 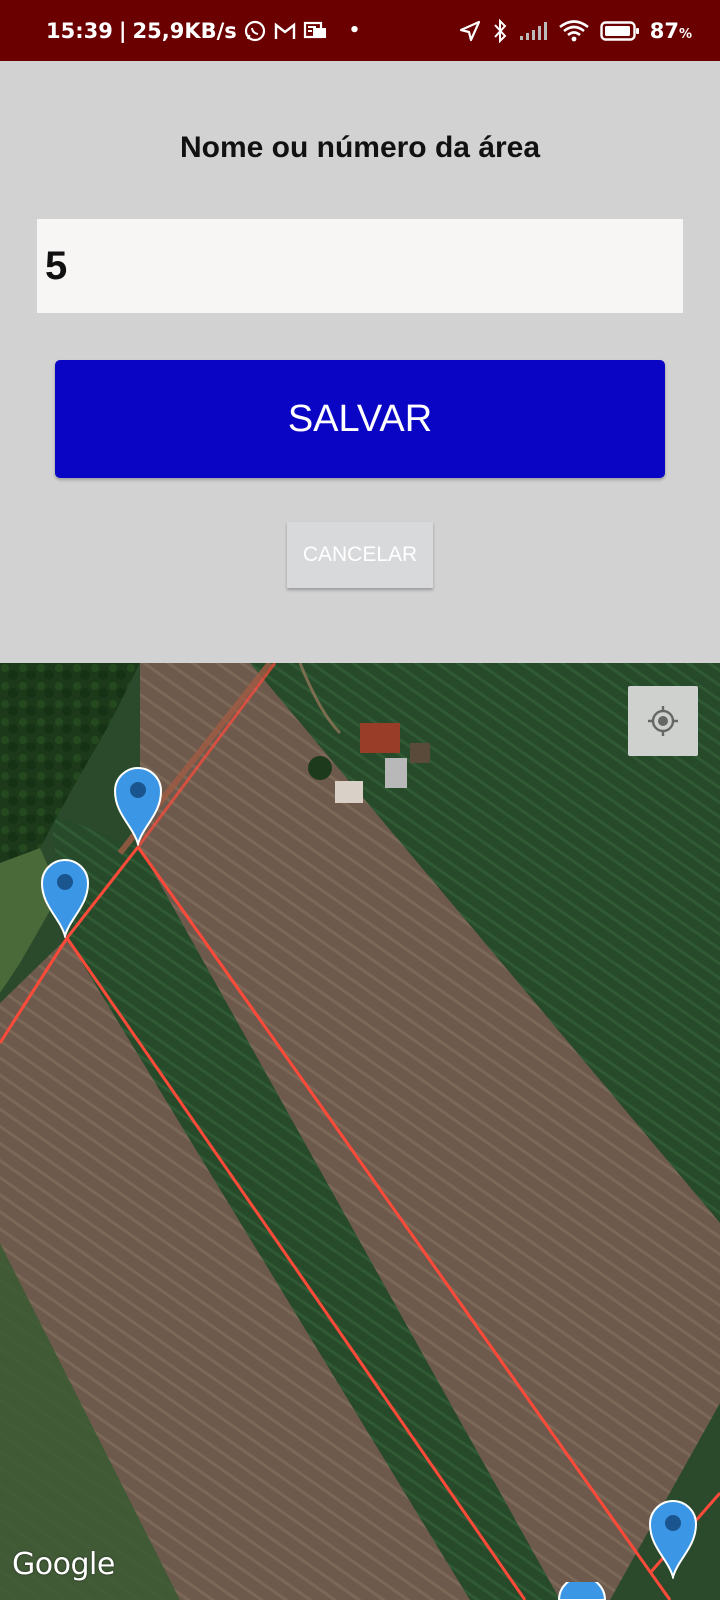 I want to click on status-bar: 15:39 | 25,9KB/s • 87%, so click(x=360, y=30).